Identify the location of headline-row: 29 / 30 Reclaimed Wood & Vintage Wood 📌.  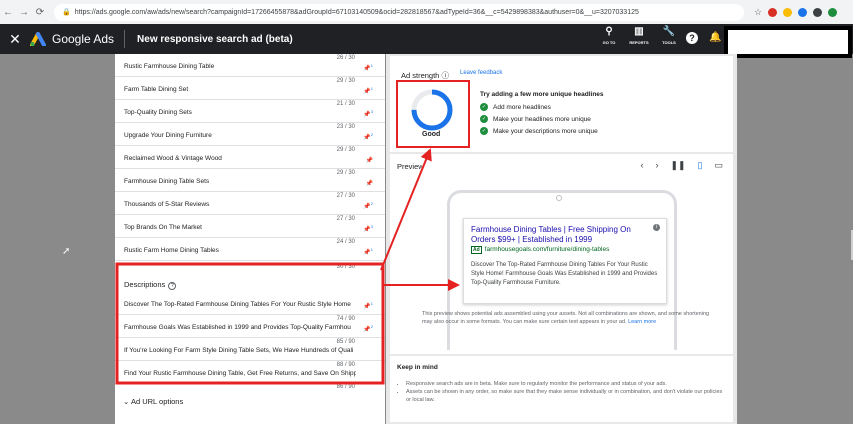
(250, 157).